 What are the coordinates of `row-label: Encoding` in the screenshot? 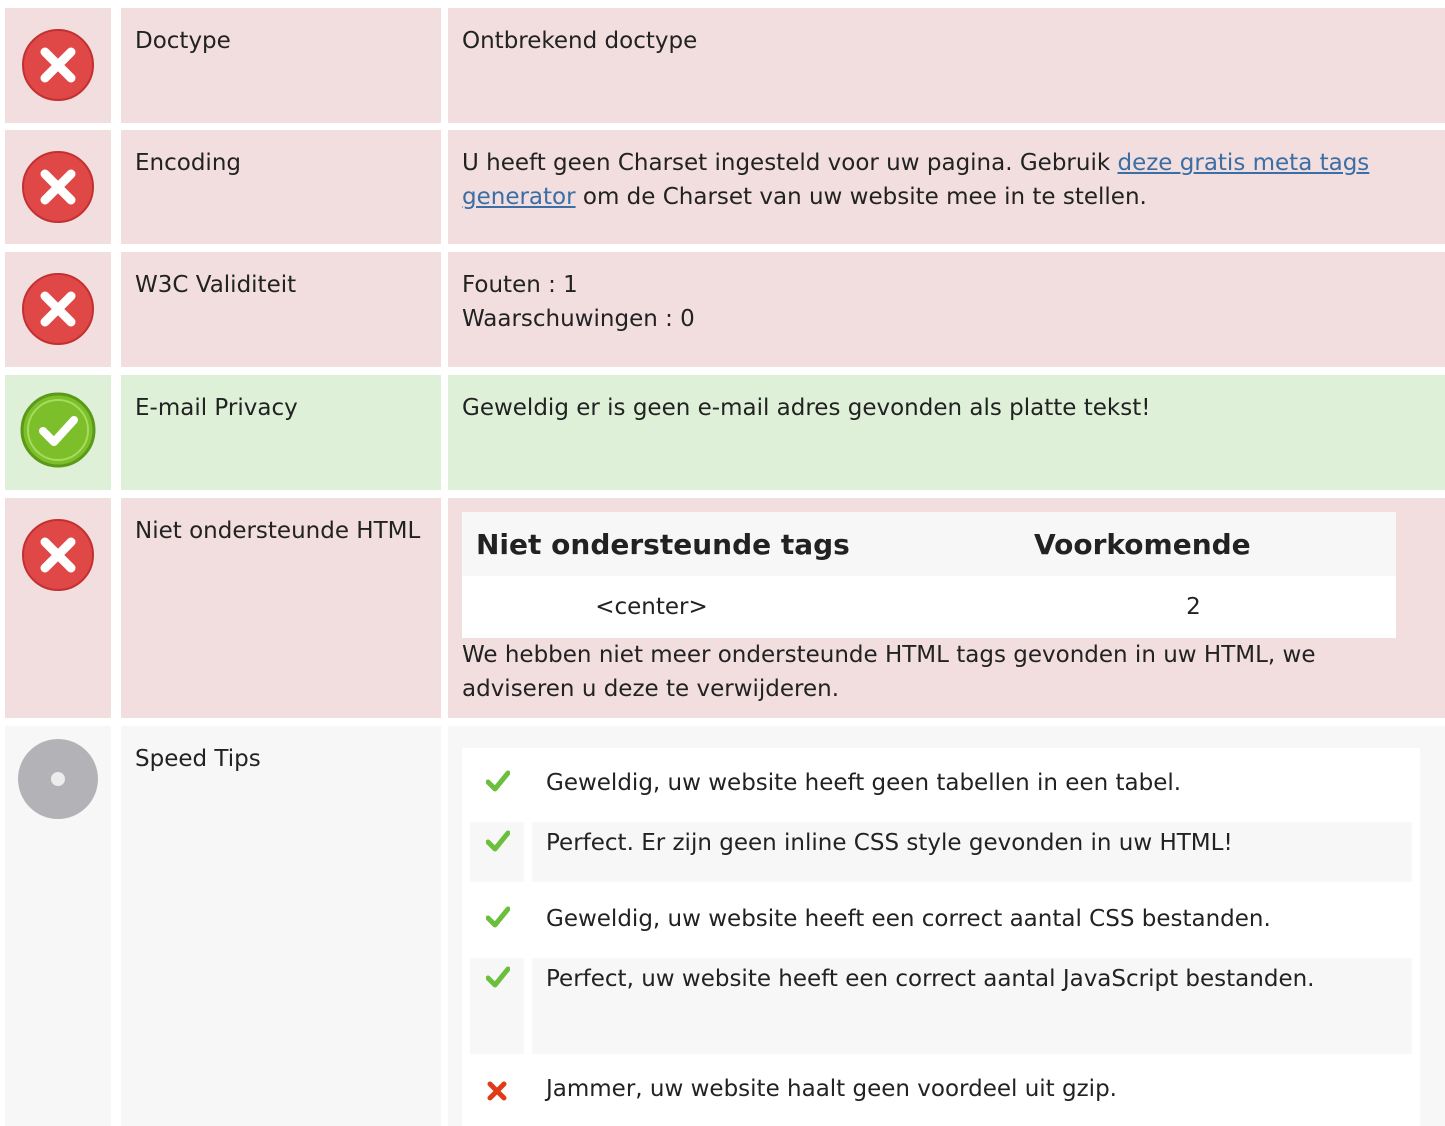 It's located at (188, 163).